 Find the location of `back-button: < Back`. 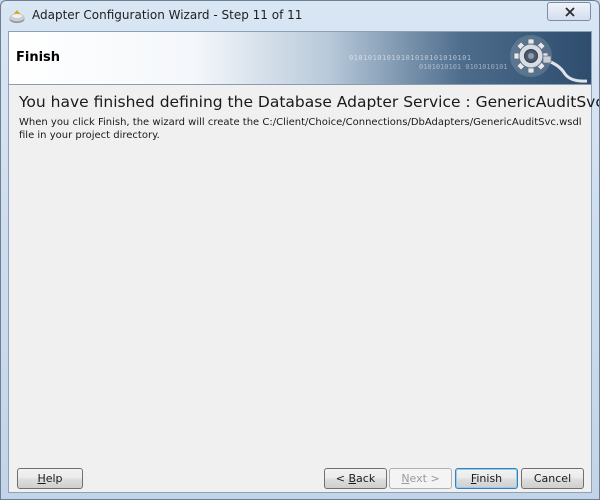

back-button: < Back is located at coordinates (355, 478).